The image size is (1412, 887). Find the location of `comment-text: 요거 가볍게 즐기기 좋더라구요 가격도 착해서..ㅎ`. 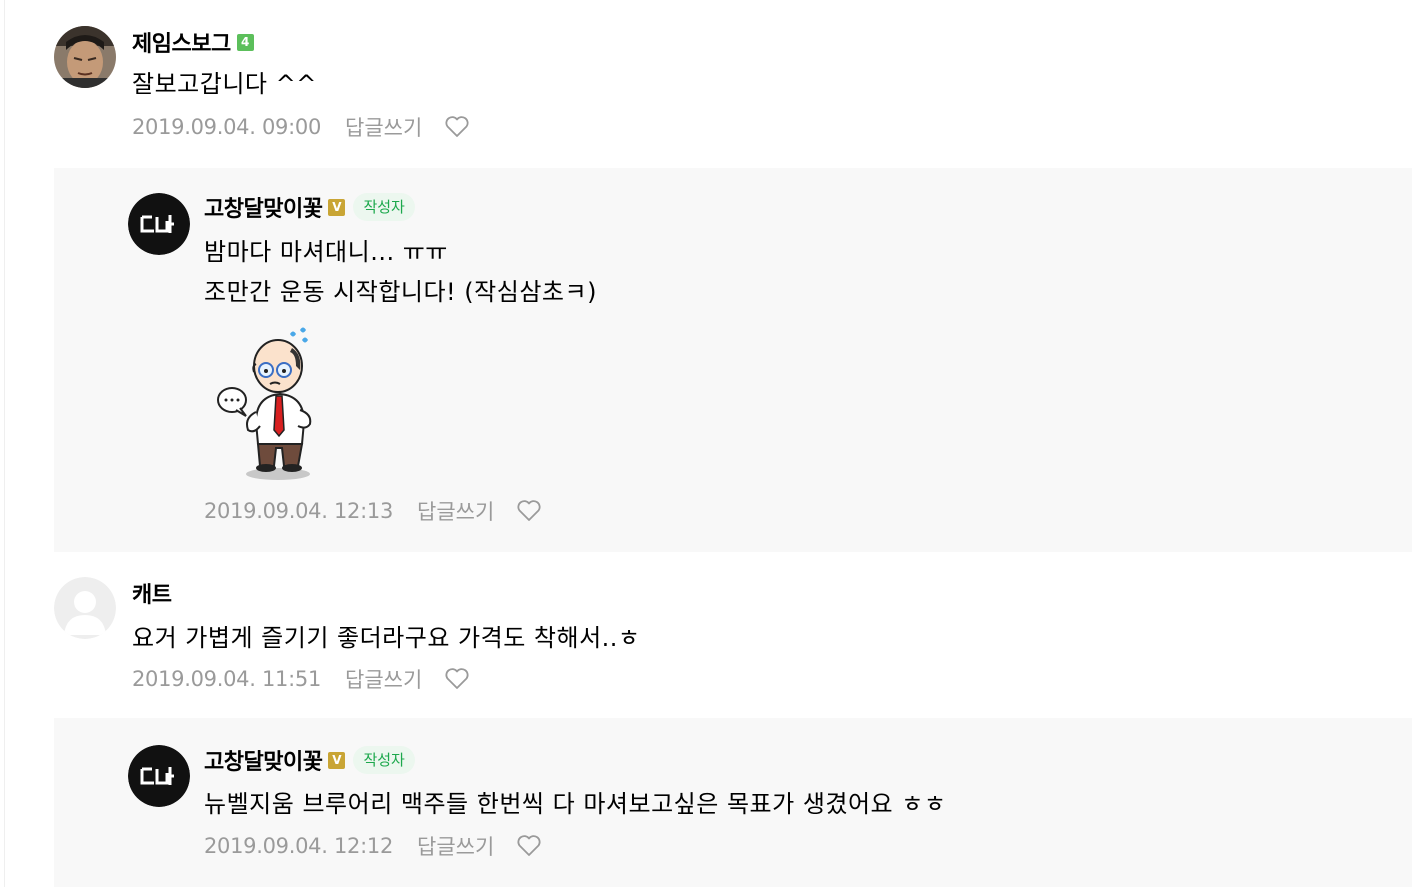

comment-text: 요거 가볍게 즐기기 좋더라구요 가격도 착해서..ㅎ is located at coordinates (386, 638).